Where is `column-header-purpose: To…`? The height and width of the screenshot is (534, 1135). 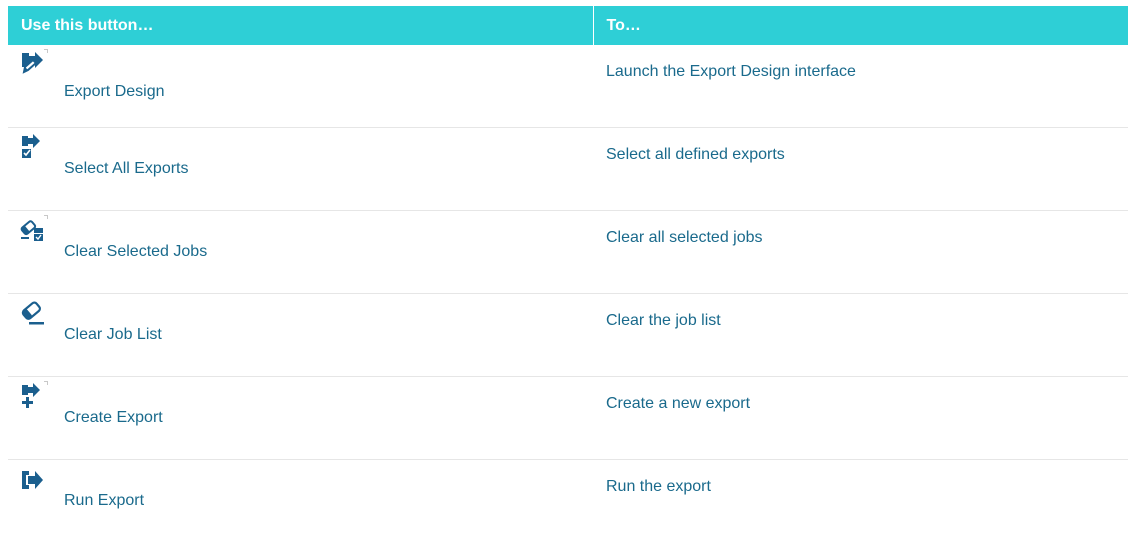 column-header-purpose: To… is located at coordinates (860, 25).